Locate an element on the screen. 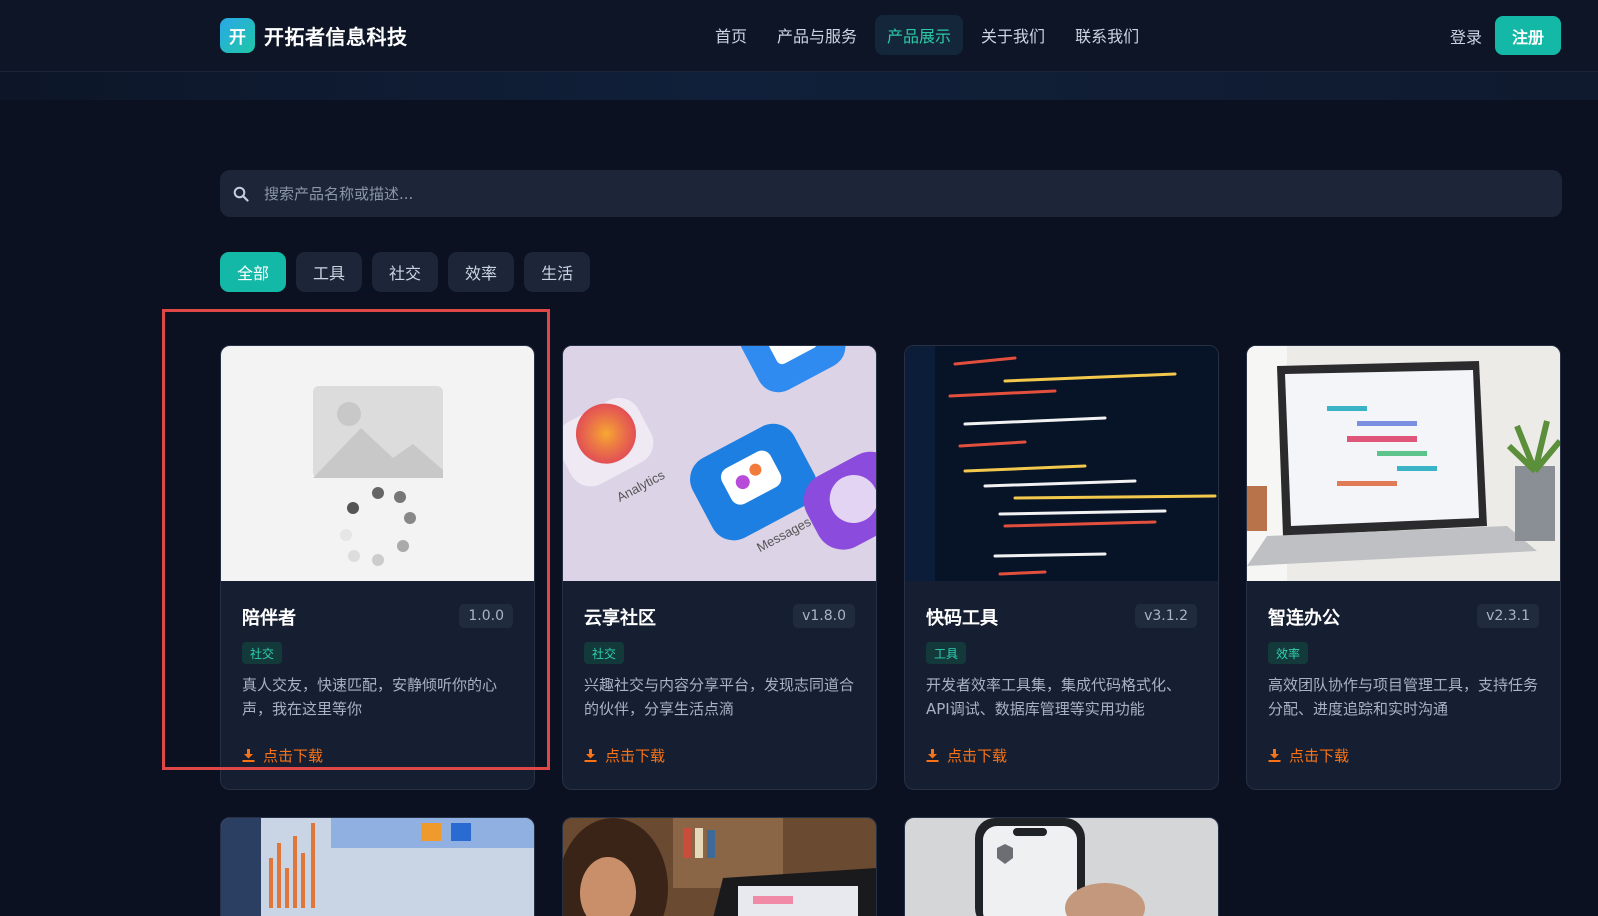  product-image-app-icons: Analytics Messages is located at coordinates (719, 463).